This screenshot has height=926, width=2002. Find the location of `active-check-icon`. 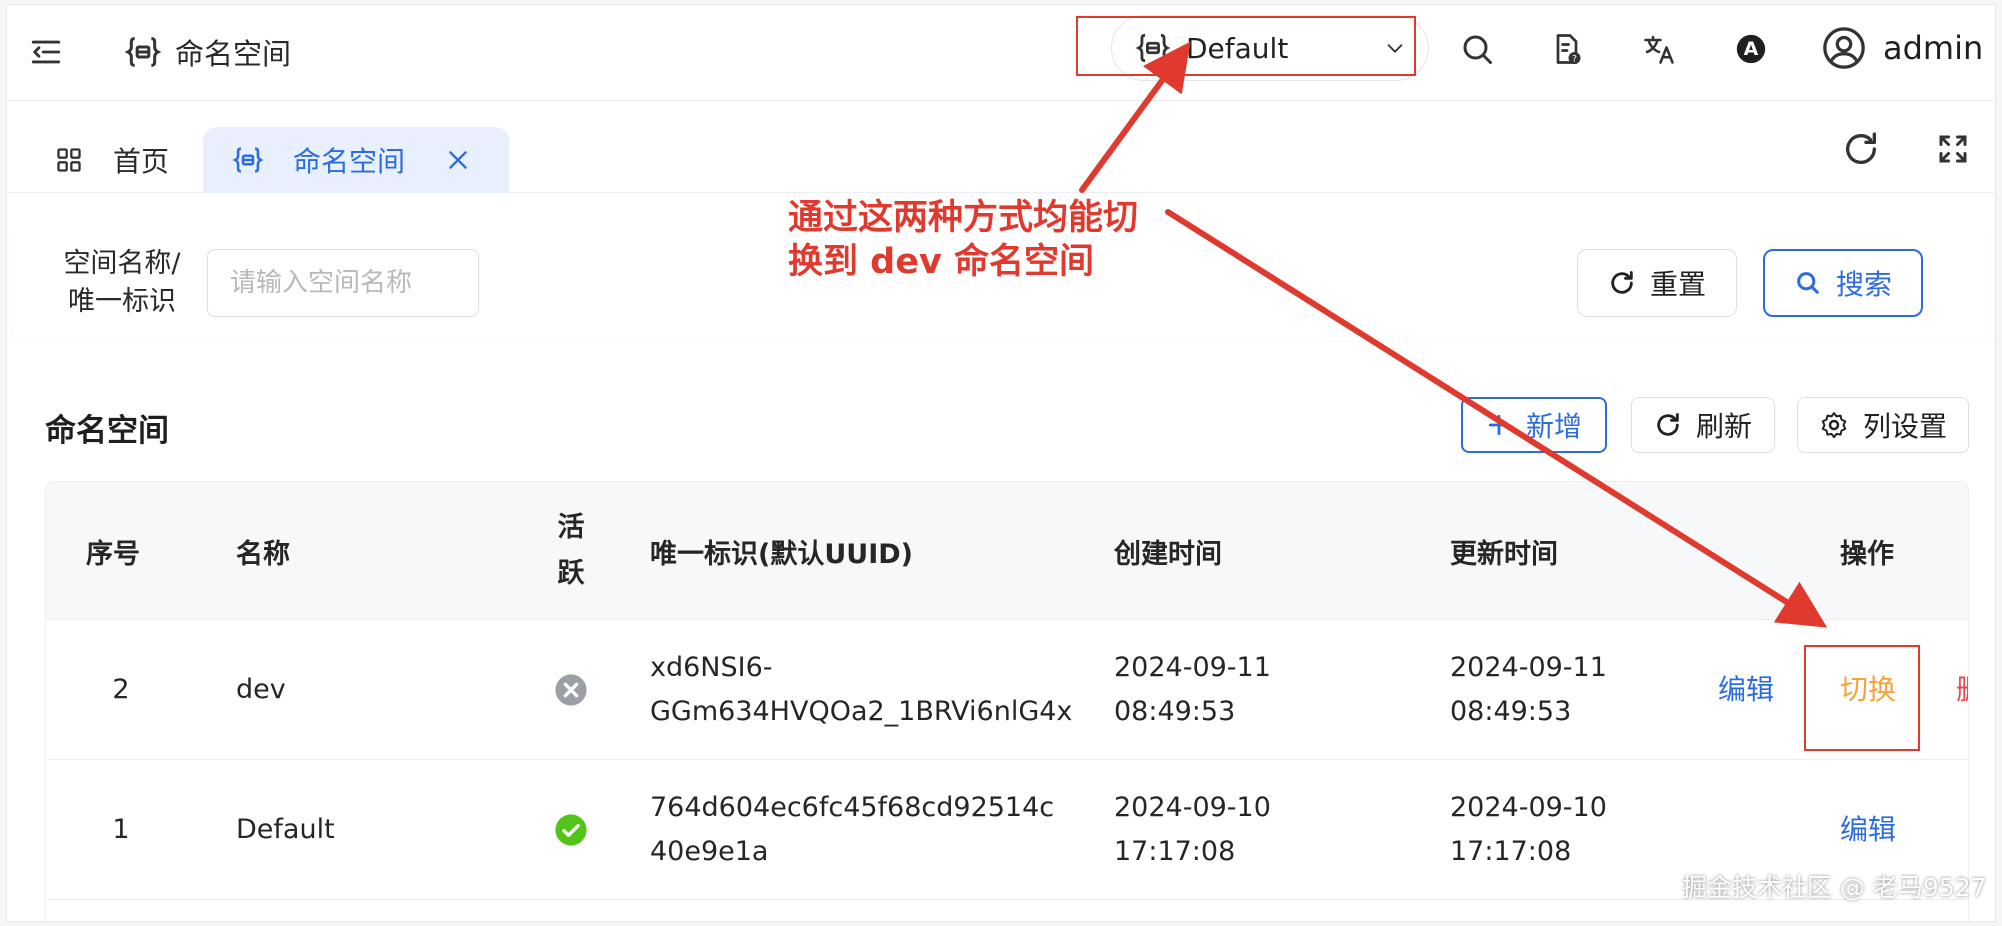

active-check-icon is located at coordinates (571, 830).